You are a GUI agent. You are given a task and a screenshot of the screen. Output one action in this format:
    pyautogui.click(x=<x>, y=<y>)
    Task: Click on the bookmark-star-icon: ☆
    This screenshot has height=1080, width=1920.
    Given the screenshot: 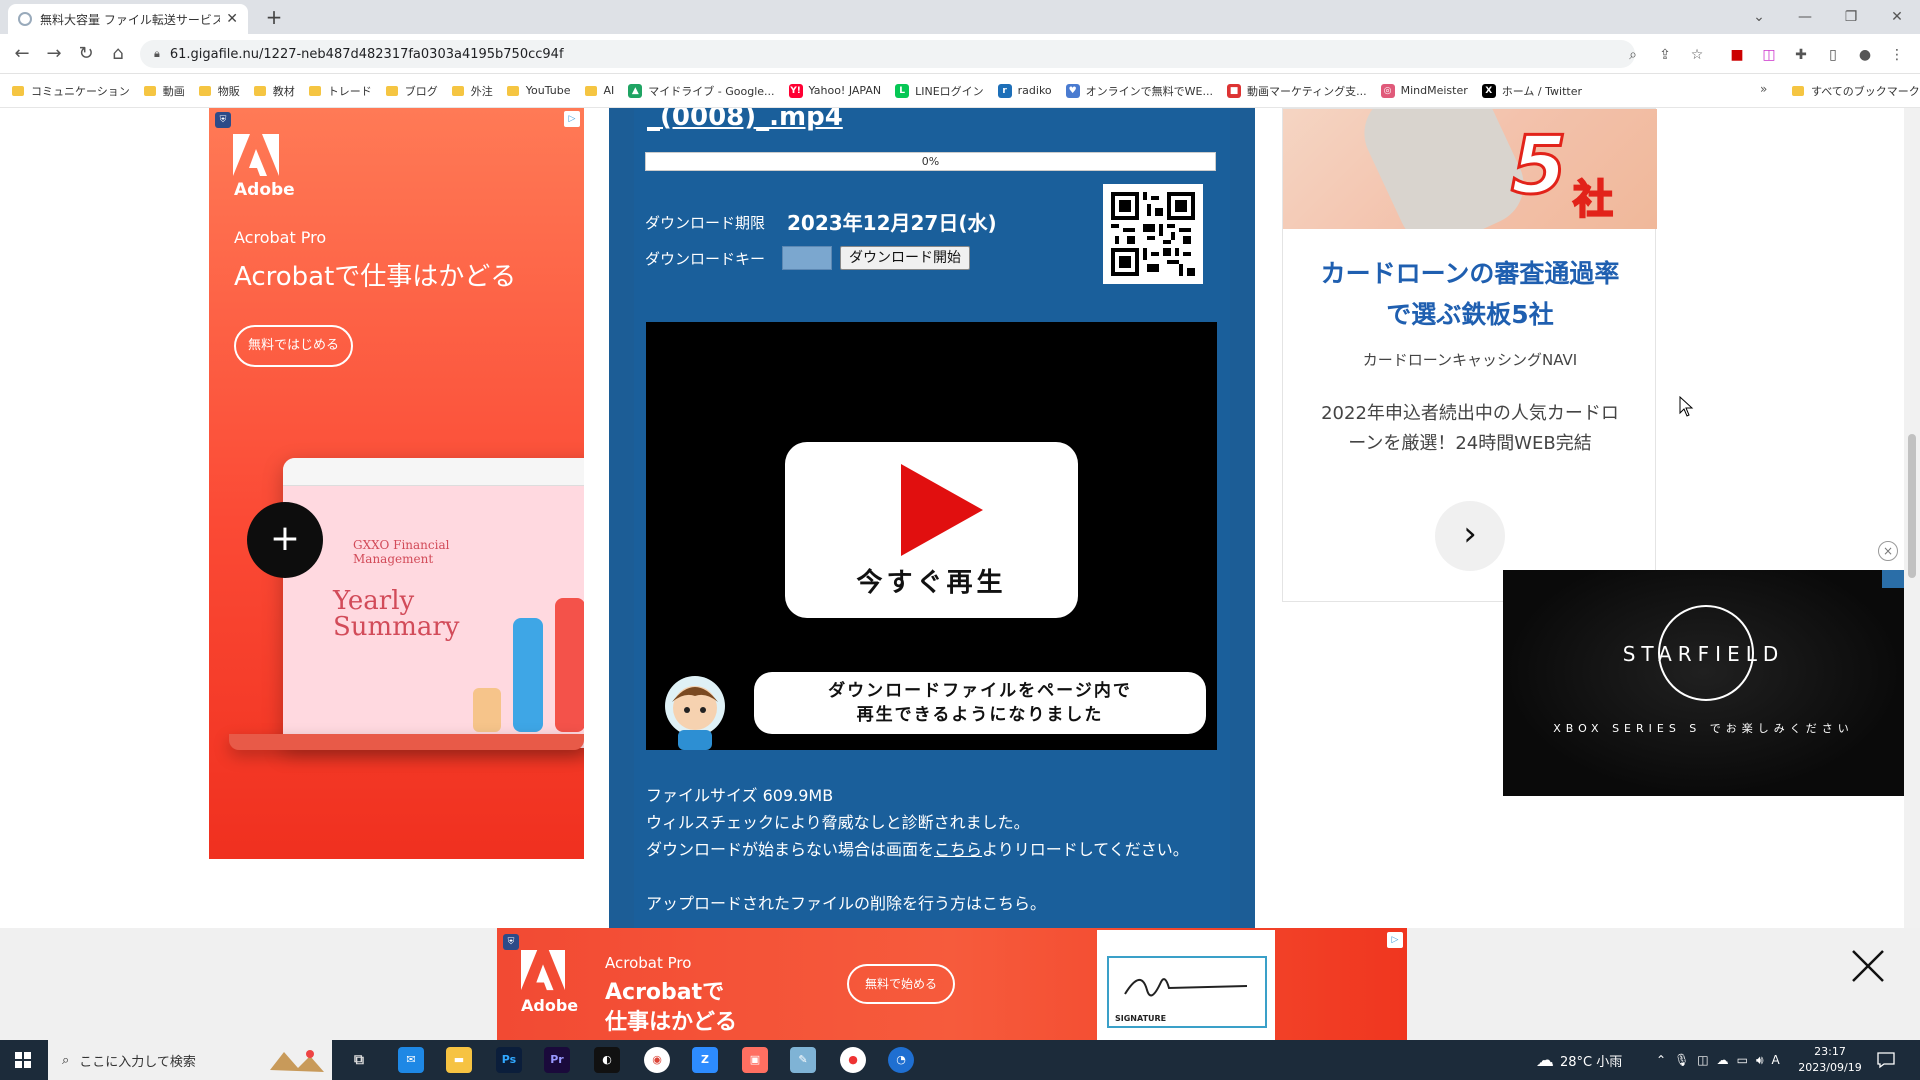 What is the action you would take?
    pyautogui.click(x=1697, y=55)
    